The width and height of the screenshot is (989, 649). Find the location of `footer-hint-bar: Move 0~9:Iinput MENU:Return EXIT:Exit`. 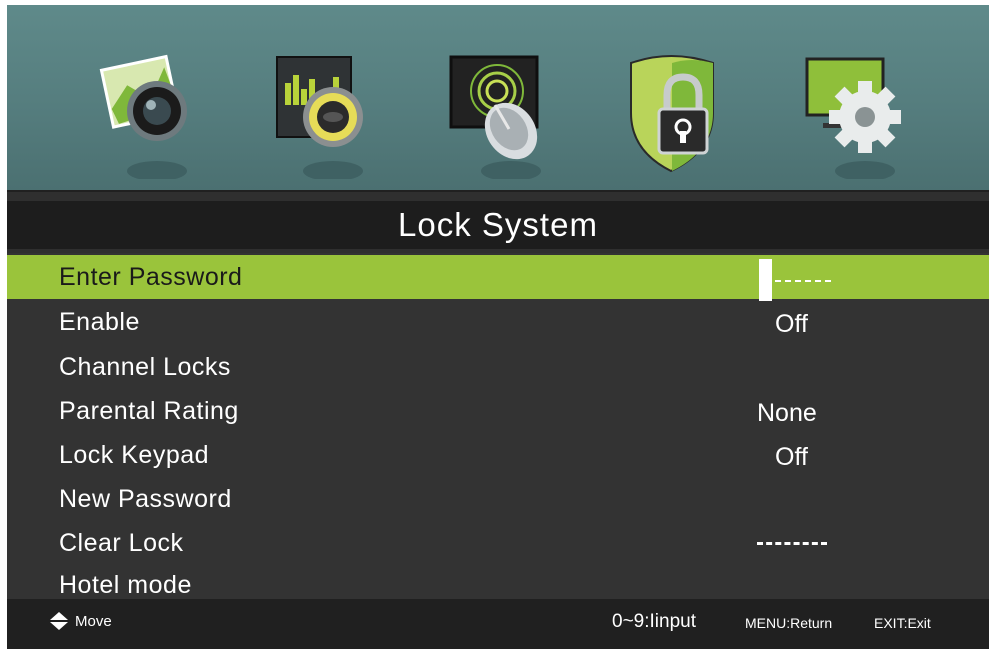

footer-hint-bar: Move 0~9:Iinput MENU:Return EXIT:Exit is located at coordinates (498, 624).